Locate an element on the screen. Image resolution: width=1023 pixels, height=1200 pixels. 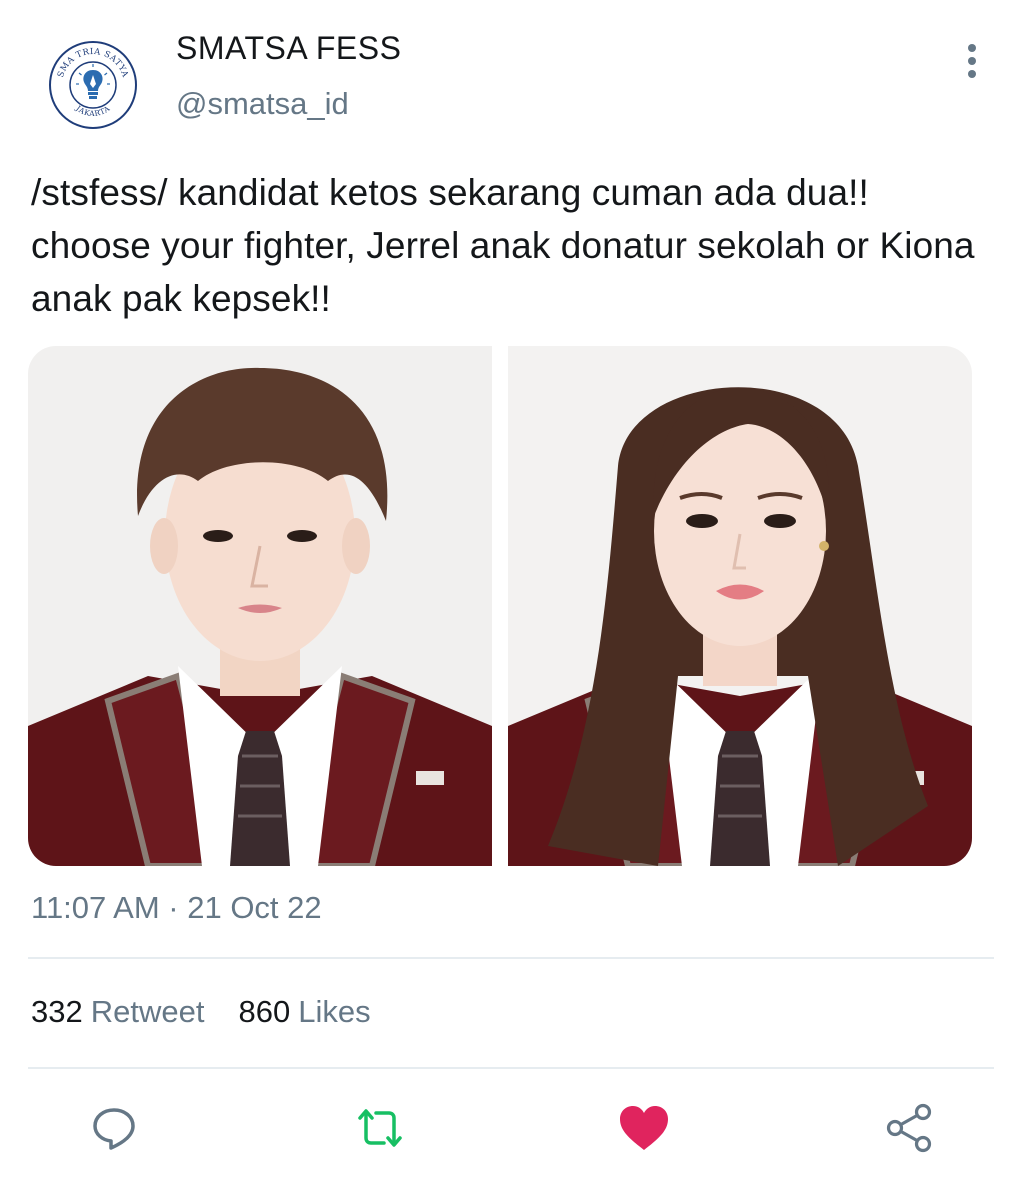
username-handle: @smatsa_id is located at coordinates (262, 104).